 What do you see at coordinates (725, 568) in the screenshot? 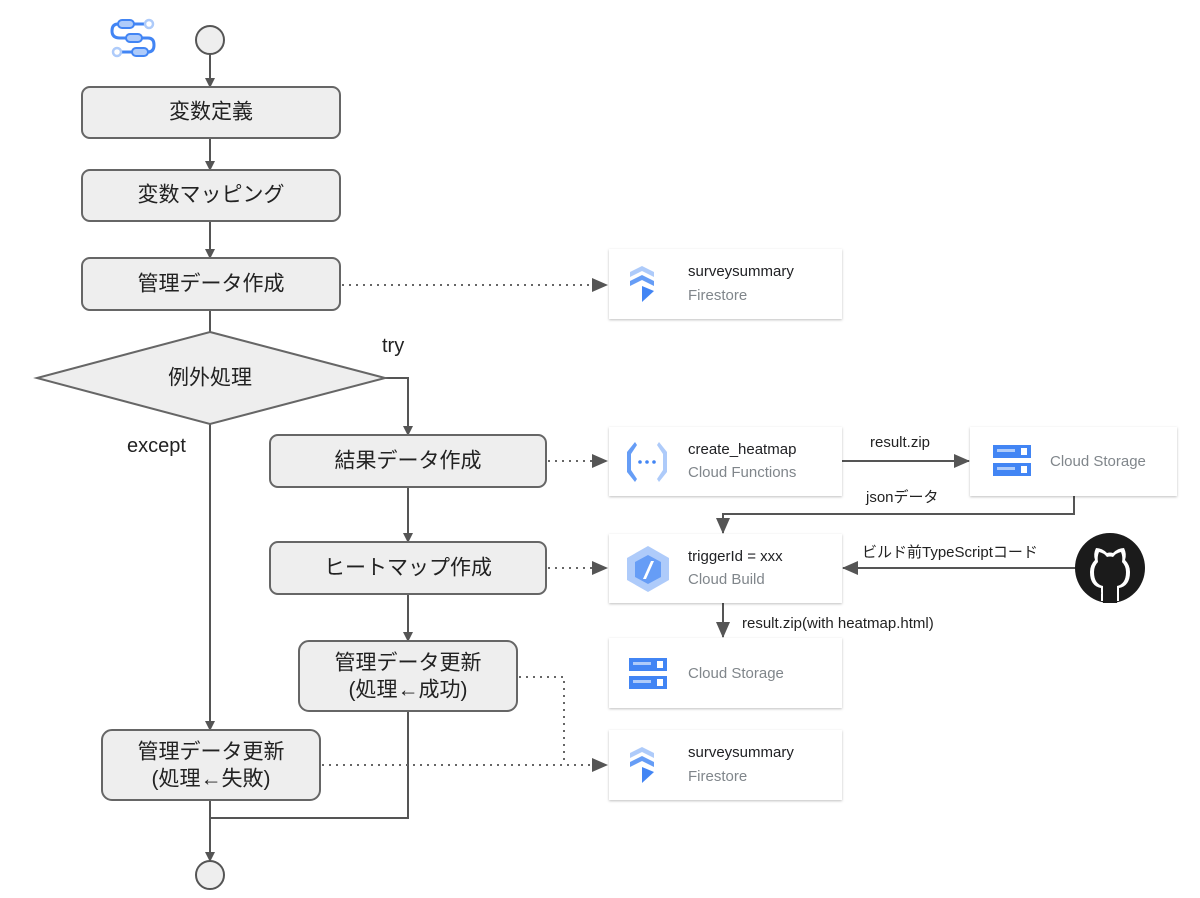
I see `service-card-cloud-build: triggerId = xxx Cloud Build` at bounding box center [725, 568].